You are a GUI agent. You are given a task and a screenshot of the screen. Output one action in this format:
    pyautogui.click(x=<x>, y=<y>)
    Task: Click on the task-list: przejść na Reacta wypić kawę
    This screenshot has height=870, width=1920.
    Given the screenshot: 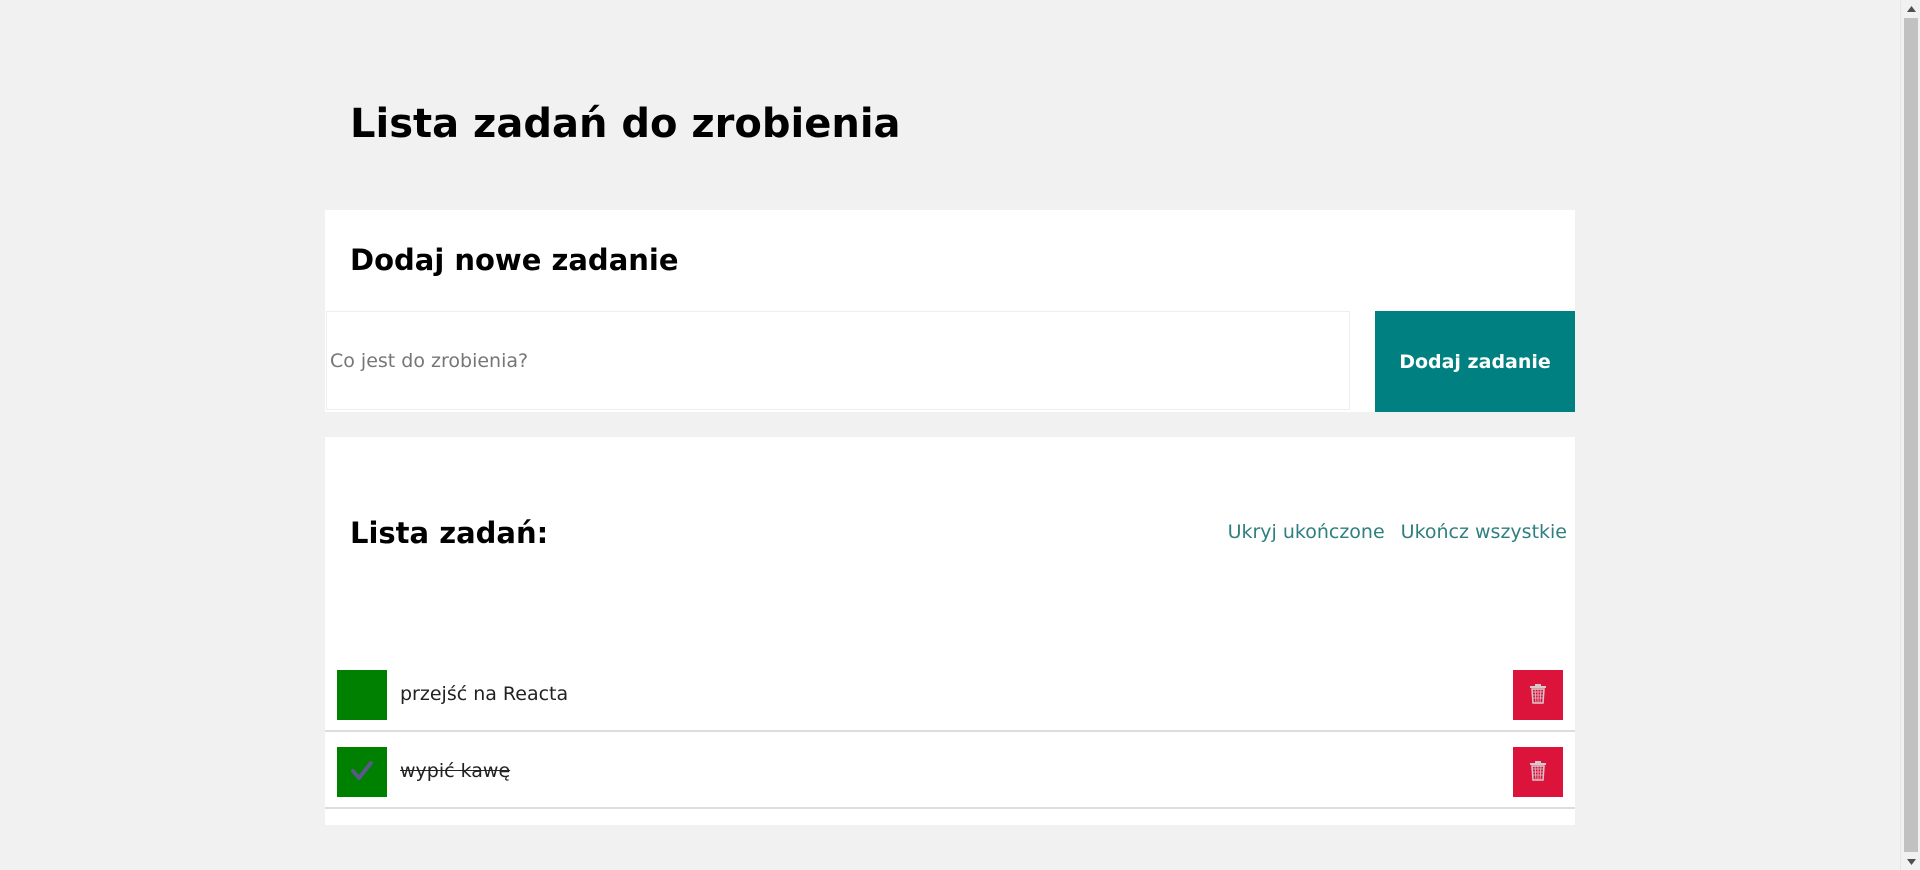 What is the action you would take?
    pyautogui.click(x=950, y=732)
    